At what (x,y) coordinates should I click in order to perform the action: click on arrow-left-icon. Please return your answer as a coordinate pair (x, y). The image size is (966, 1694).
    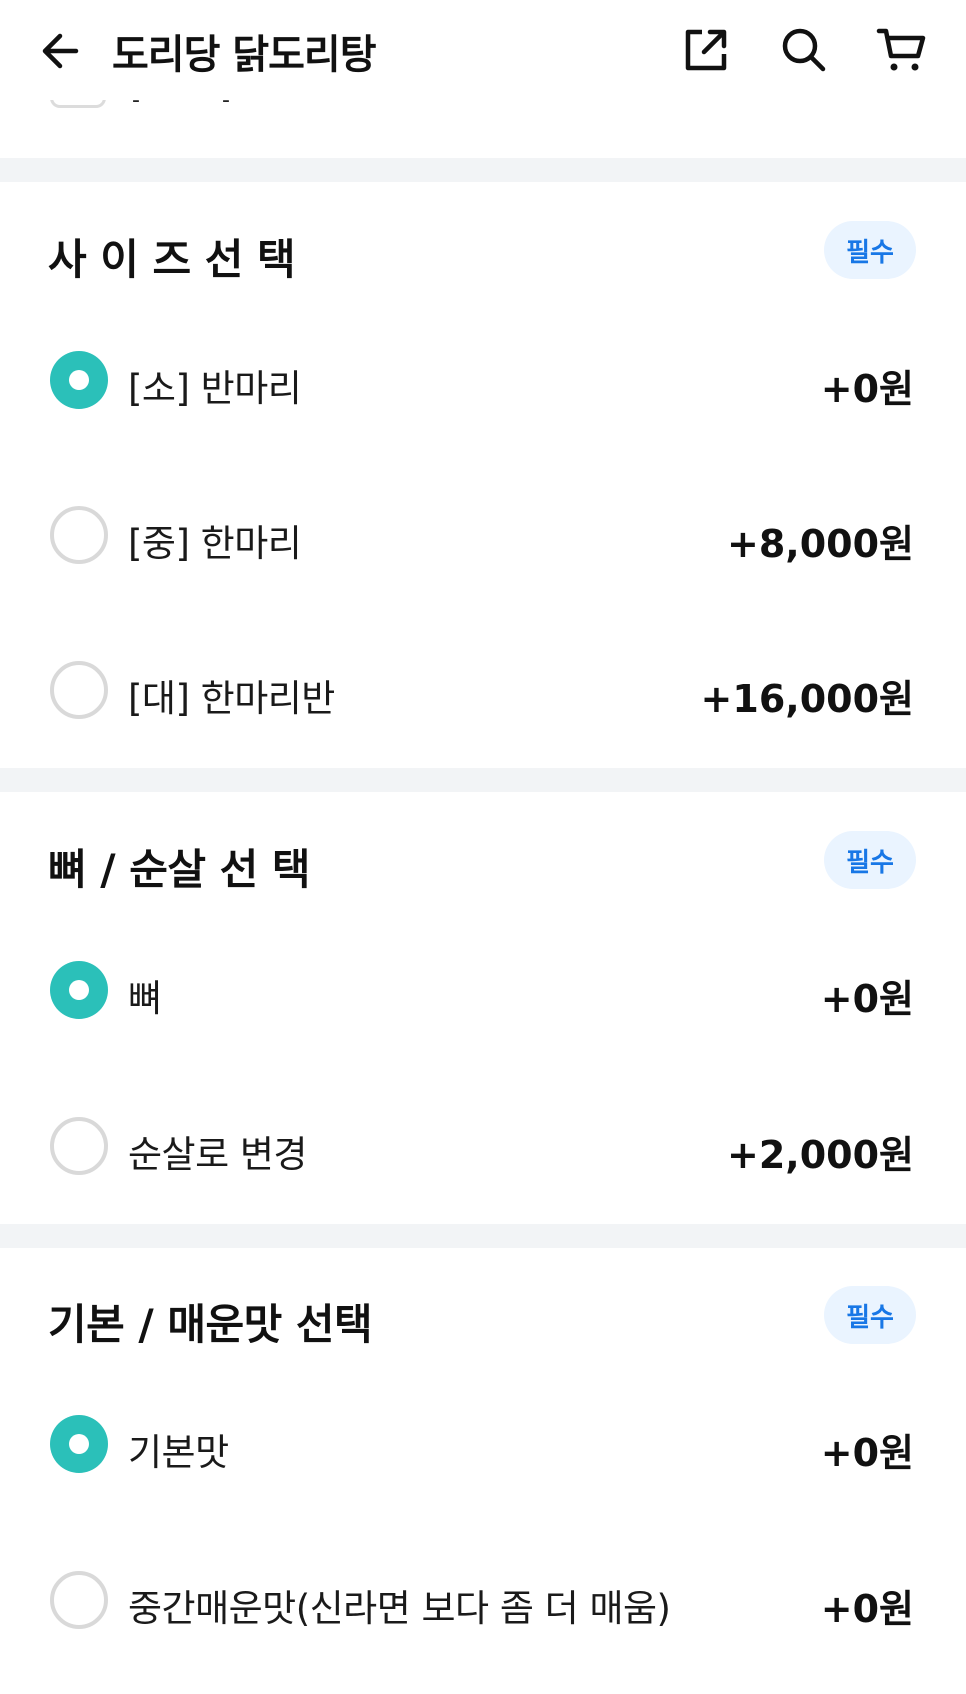
    Looking at the image, I should click on (60, 51).